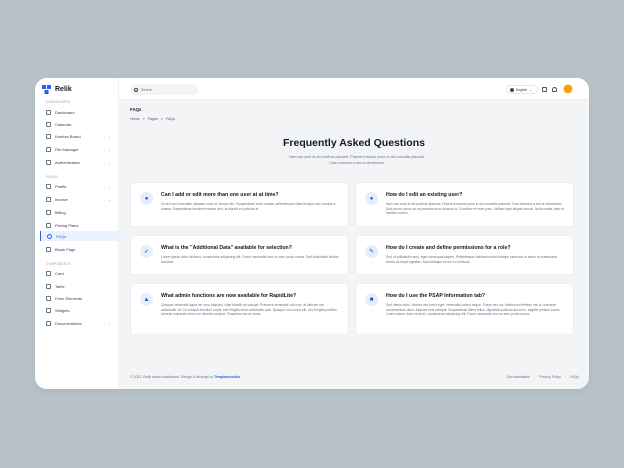 The width and height of the screenshot is (624, 468). Describe the element at coordinates (519, 377) in the screenshot. I see `footer-link-documentation: Documentation` at that location.